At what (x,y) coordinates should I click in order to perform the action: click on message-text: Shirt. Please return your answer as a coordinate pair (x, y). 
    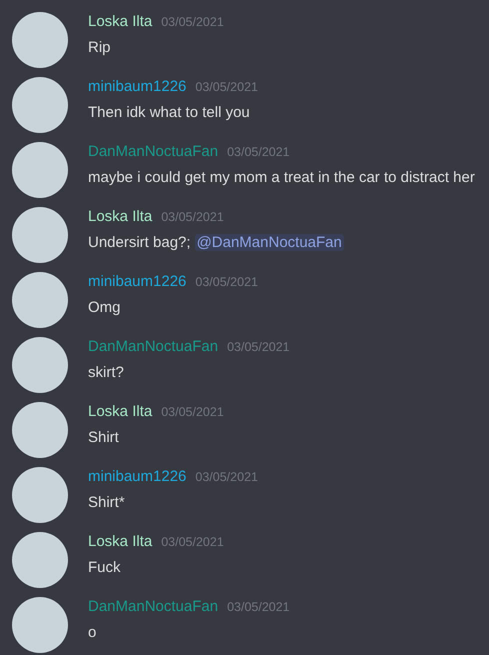
    Looking at the image, I should click on (103, 437).